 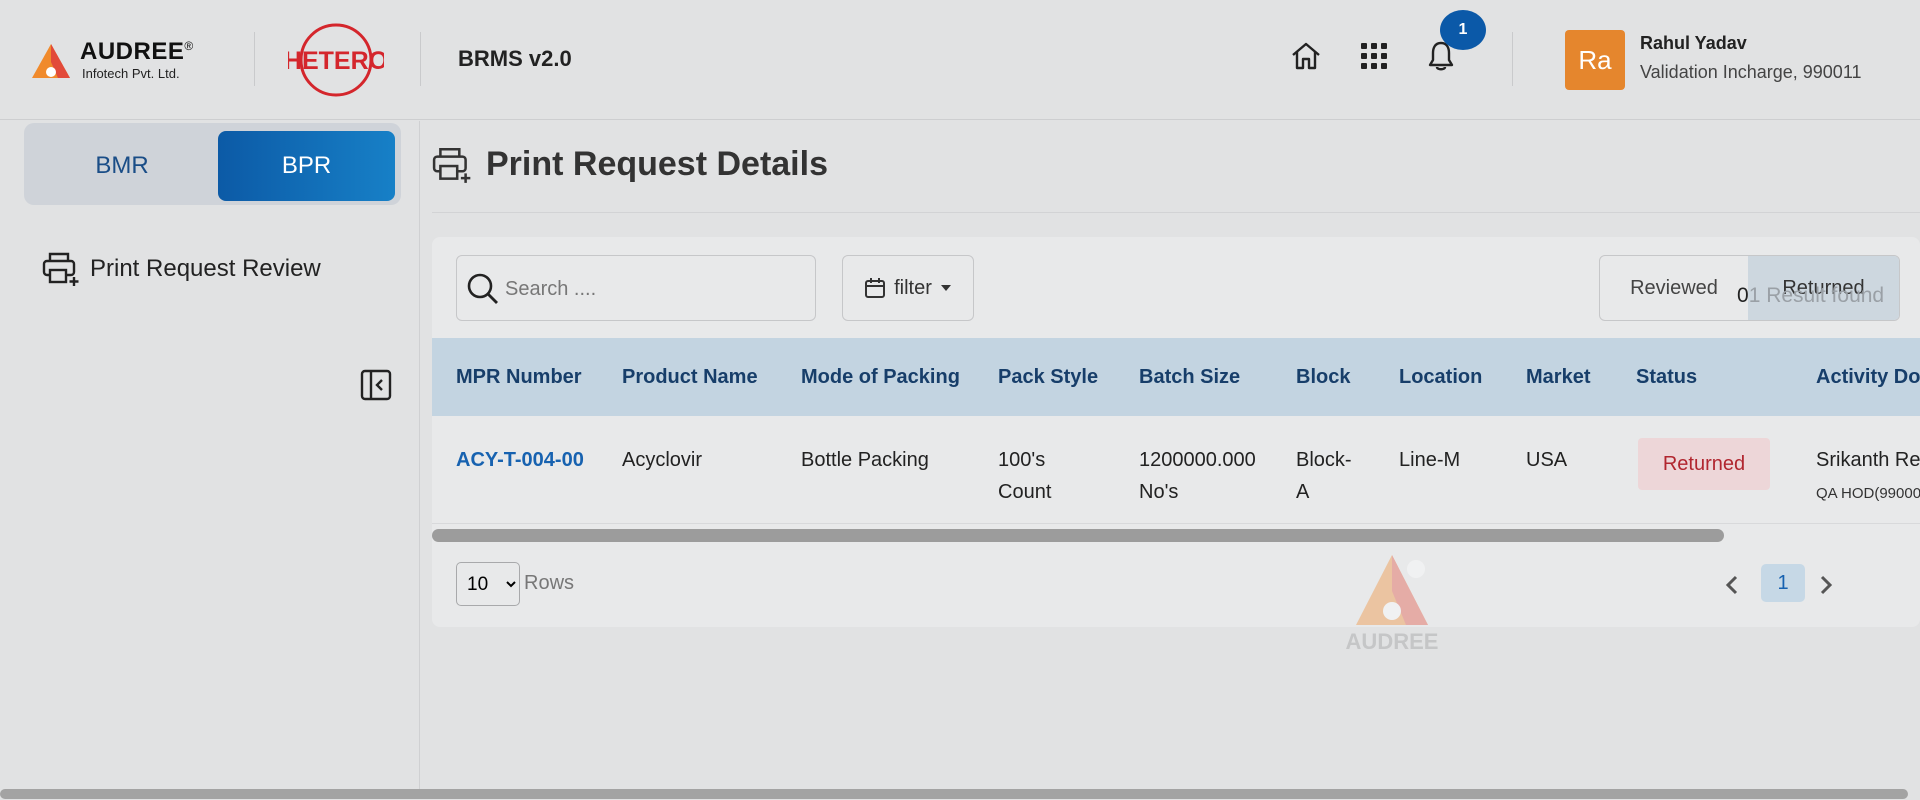 What do you see at coordinates (520, 460) in the screenshot?
I see `mpr-number-link: ACY-T-004-00` at bounding box center [520, 460].